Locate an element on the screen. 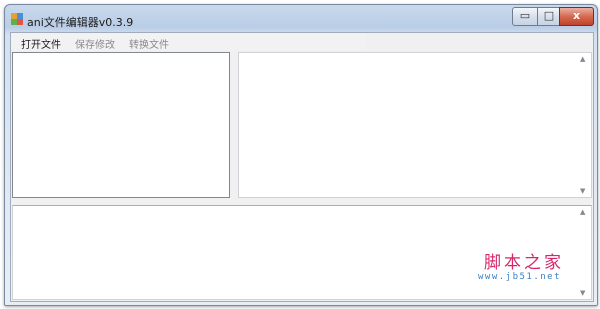  maximize-icon: □ is located at coordinates (549, 15).